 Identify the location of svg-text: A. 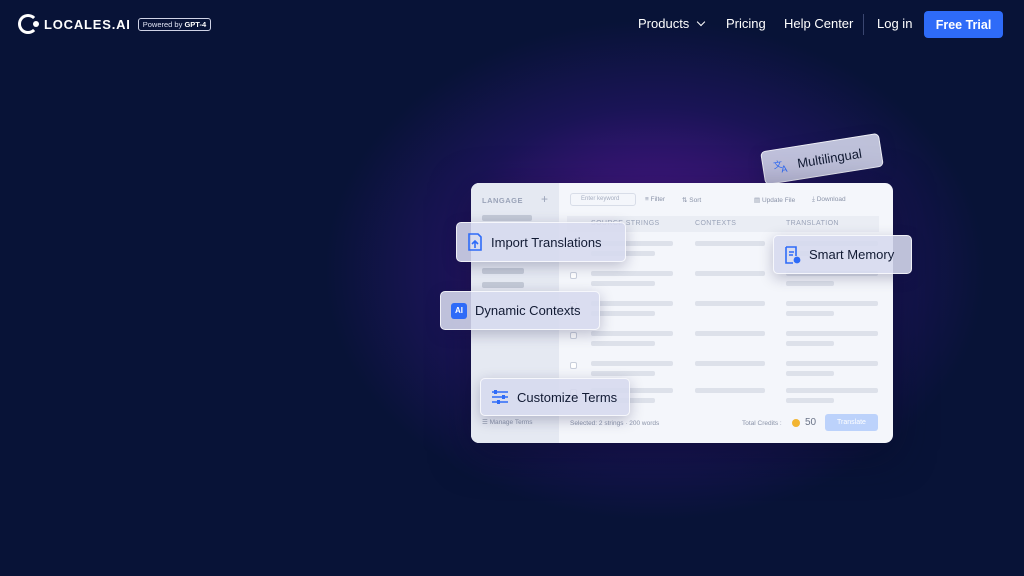
(785, 169).